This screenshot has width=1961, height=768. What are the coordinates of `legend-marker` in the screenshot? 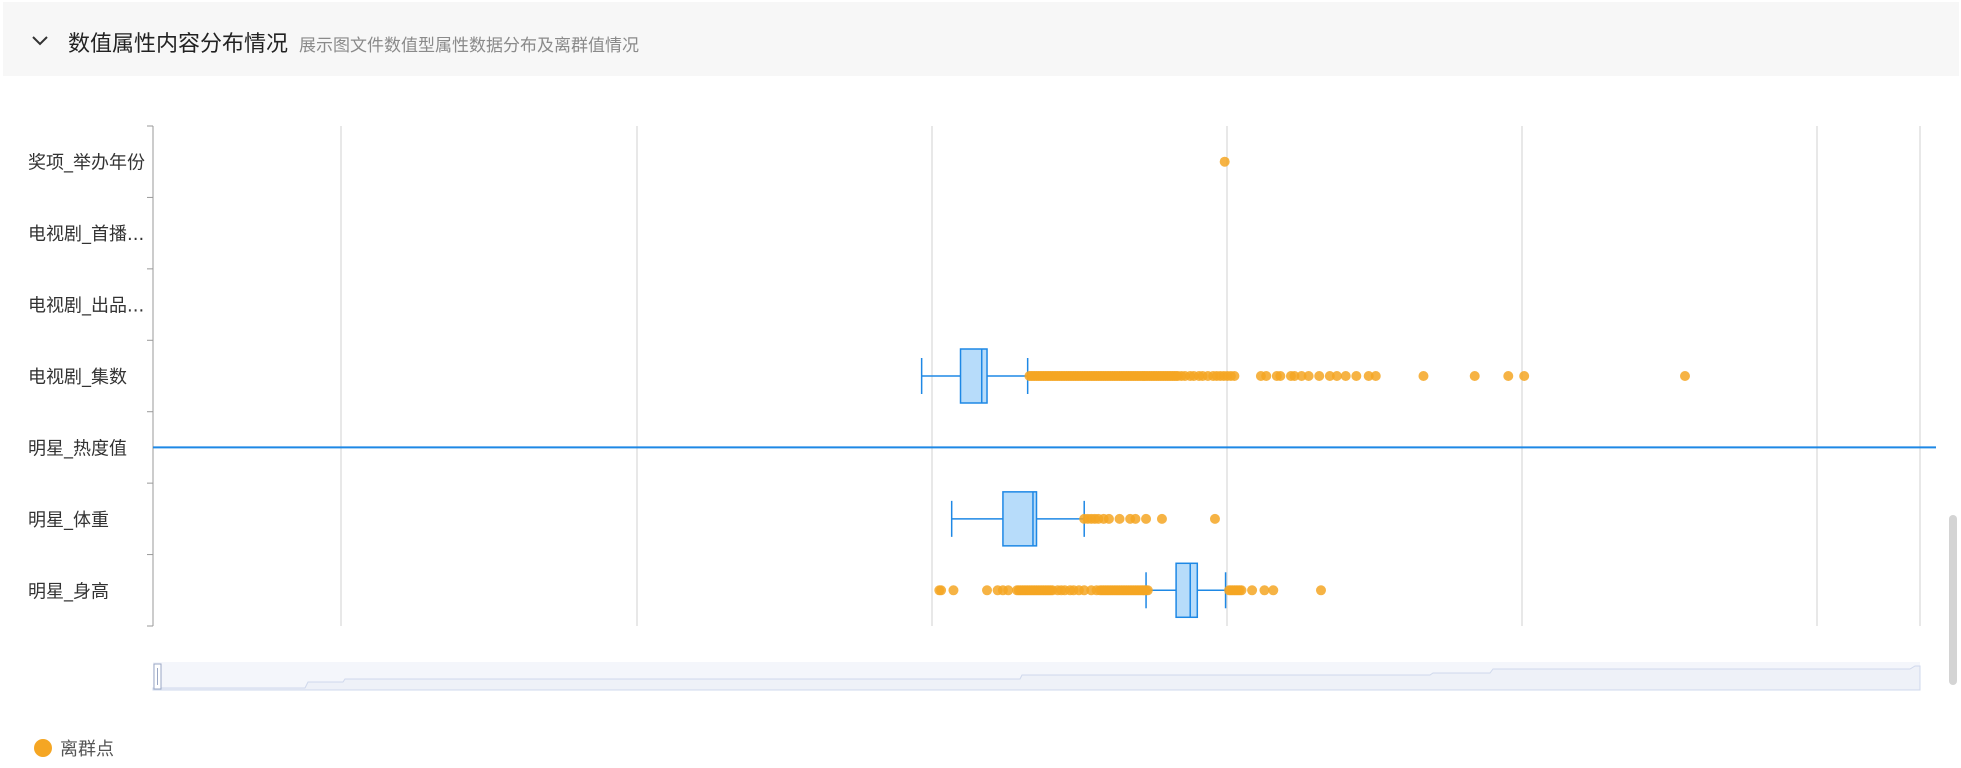 It's located at (43, 748).